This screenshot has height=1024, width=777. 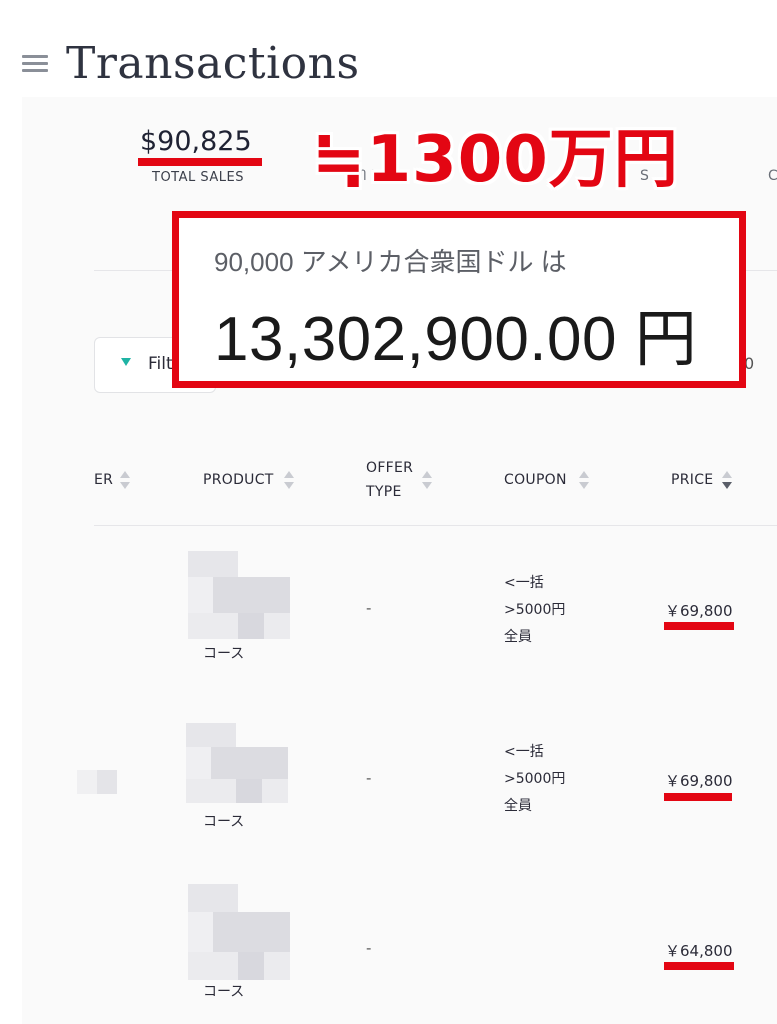 What do you see at coordinates (699, 951) in the screenshot?
I see `price-value: ￥64,800` at bounding box center [699, 951].